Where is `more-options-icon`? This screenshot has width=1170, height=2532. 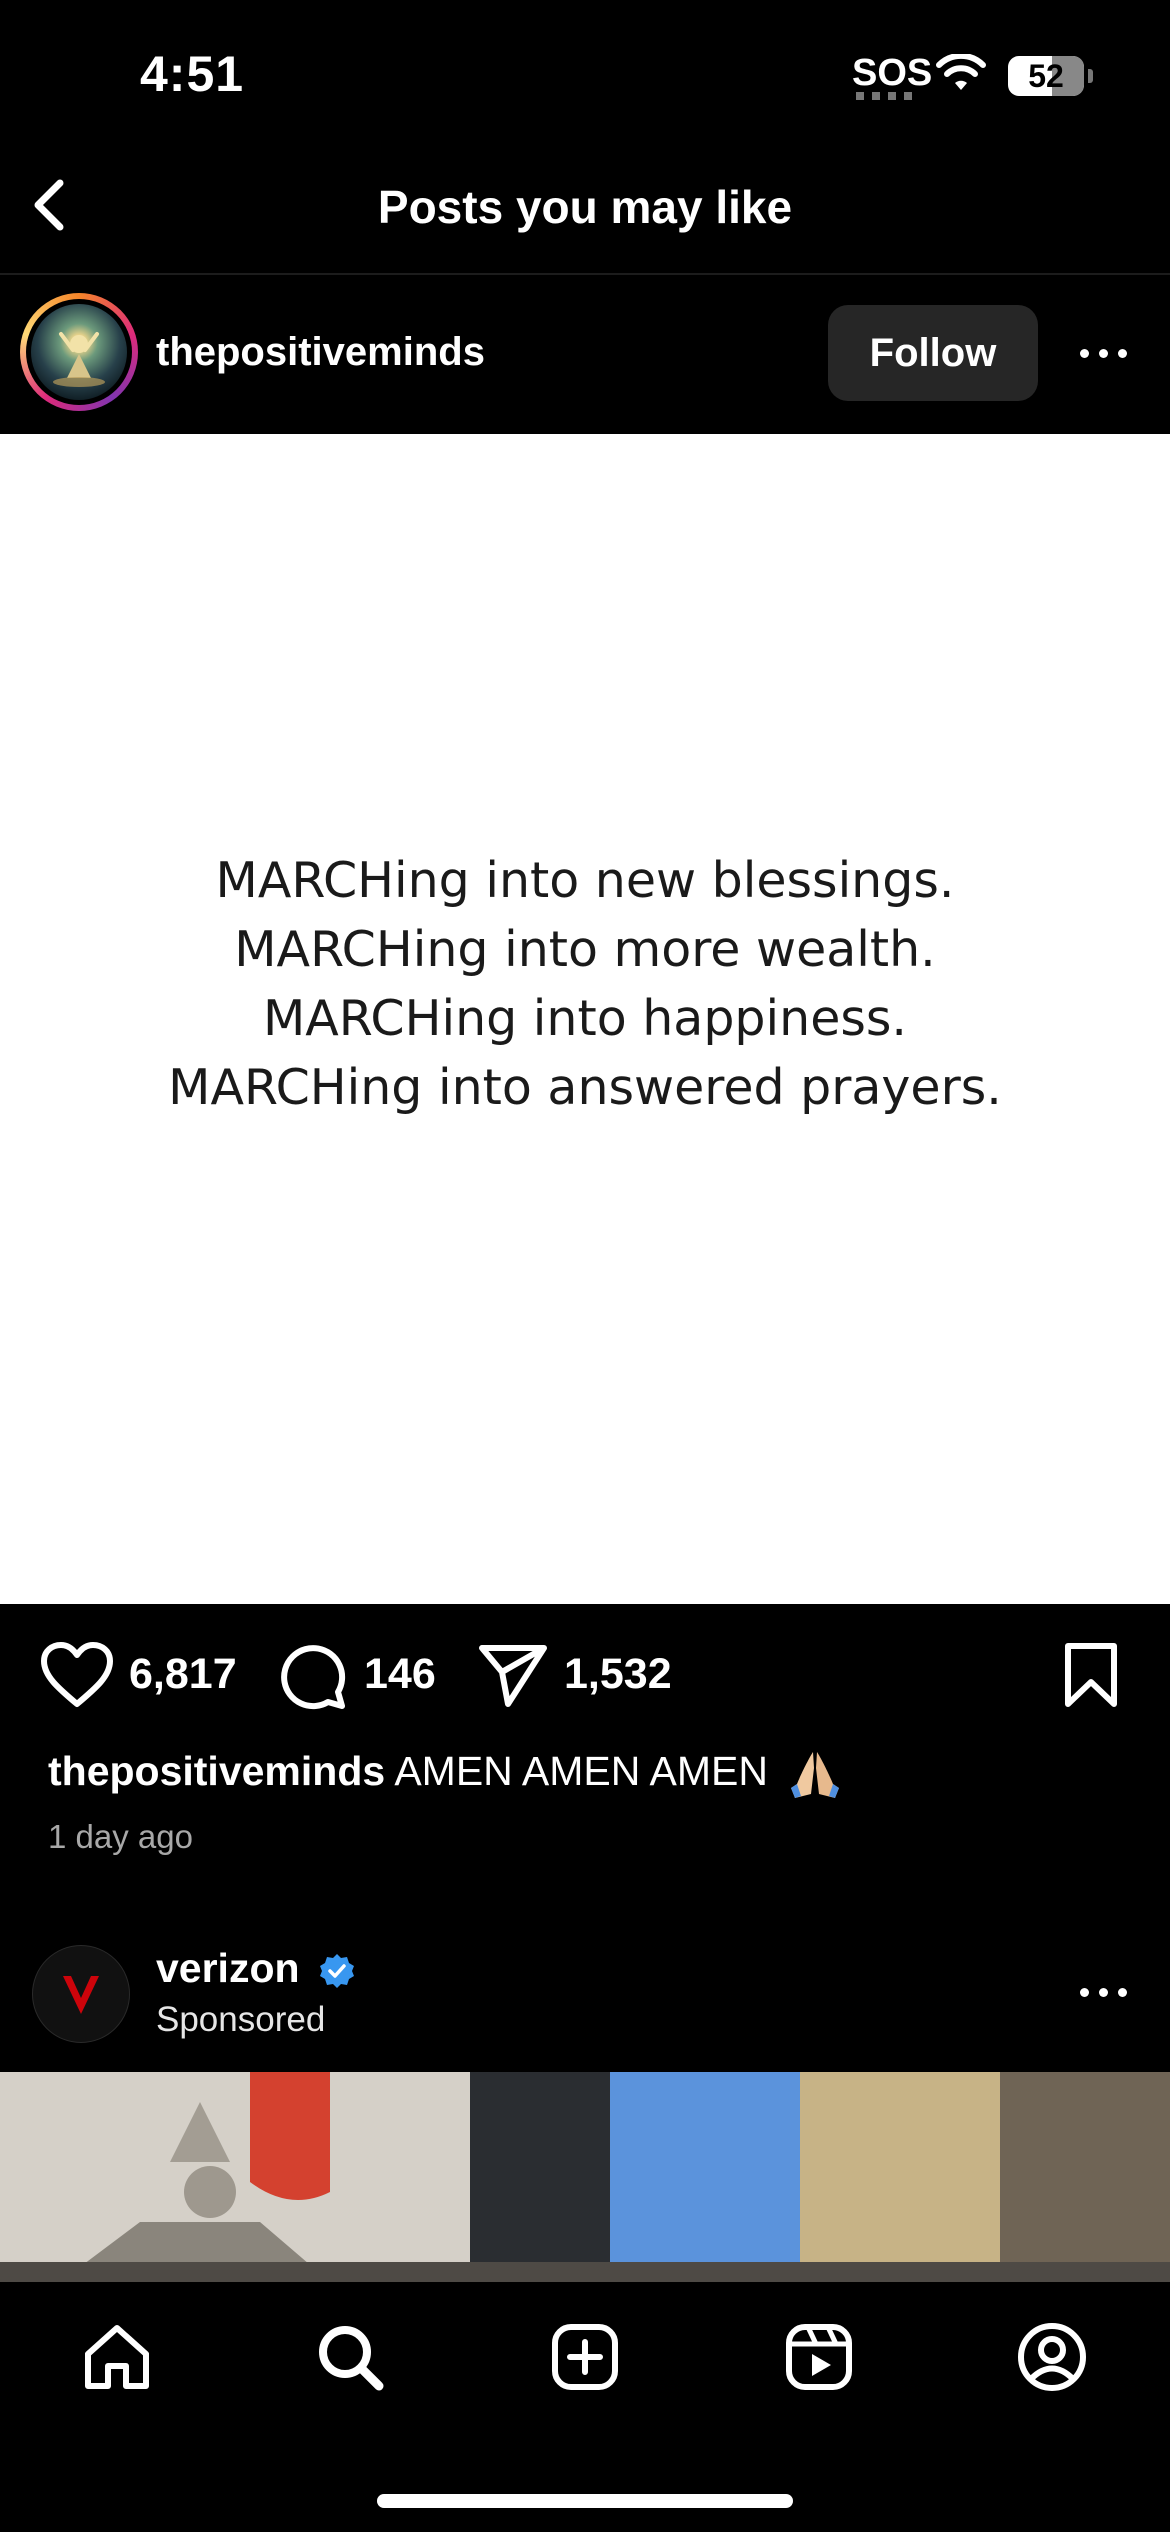 more-options-icon is located at coordinates (1104, 353).